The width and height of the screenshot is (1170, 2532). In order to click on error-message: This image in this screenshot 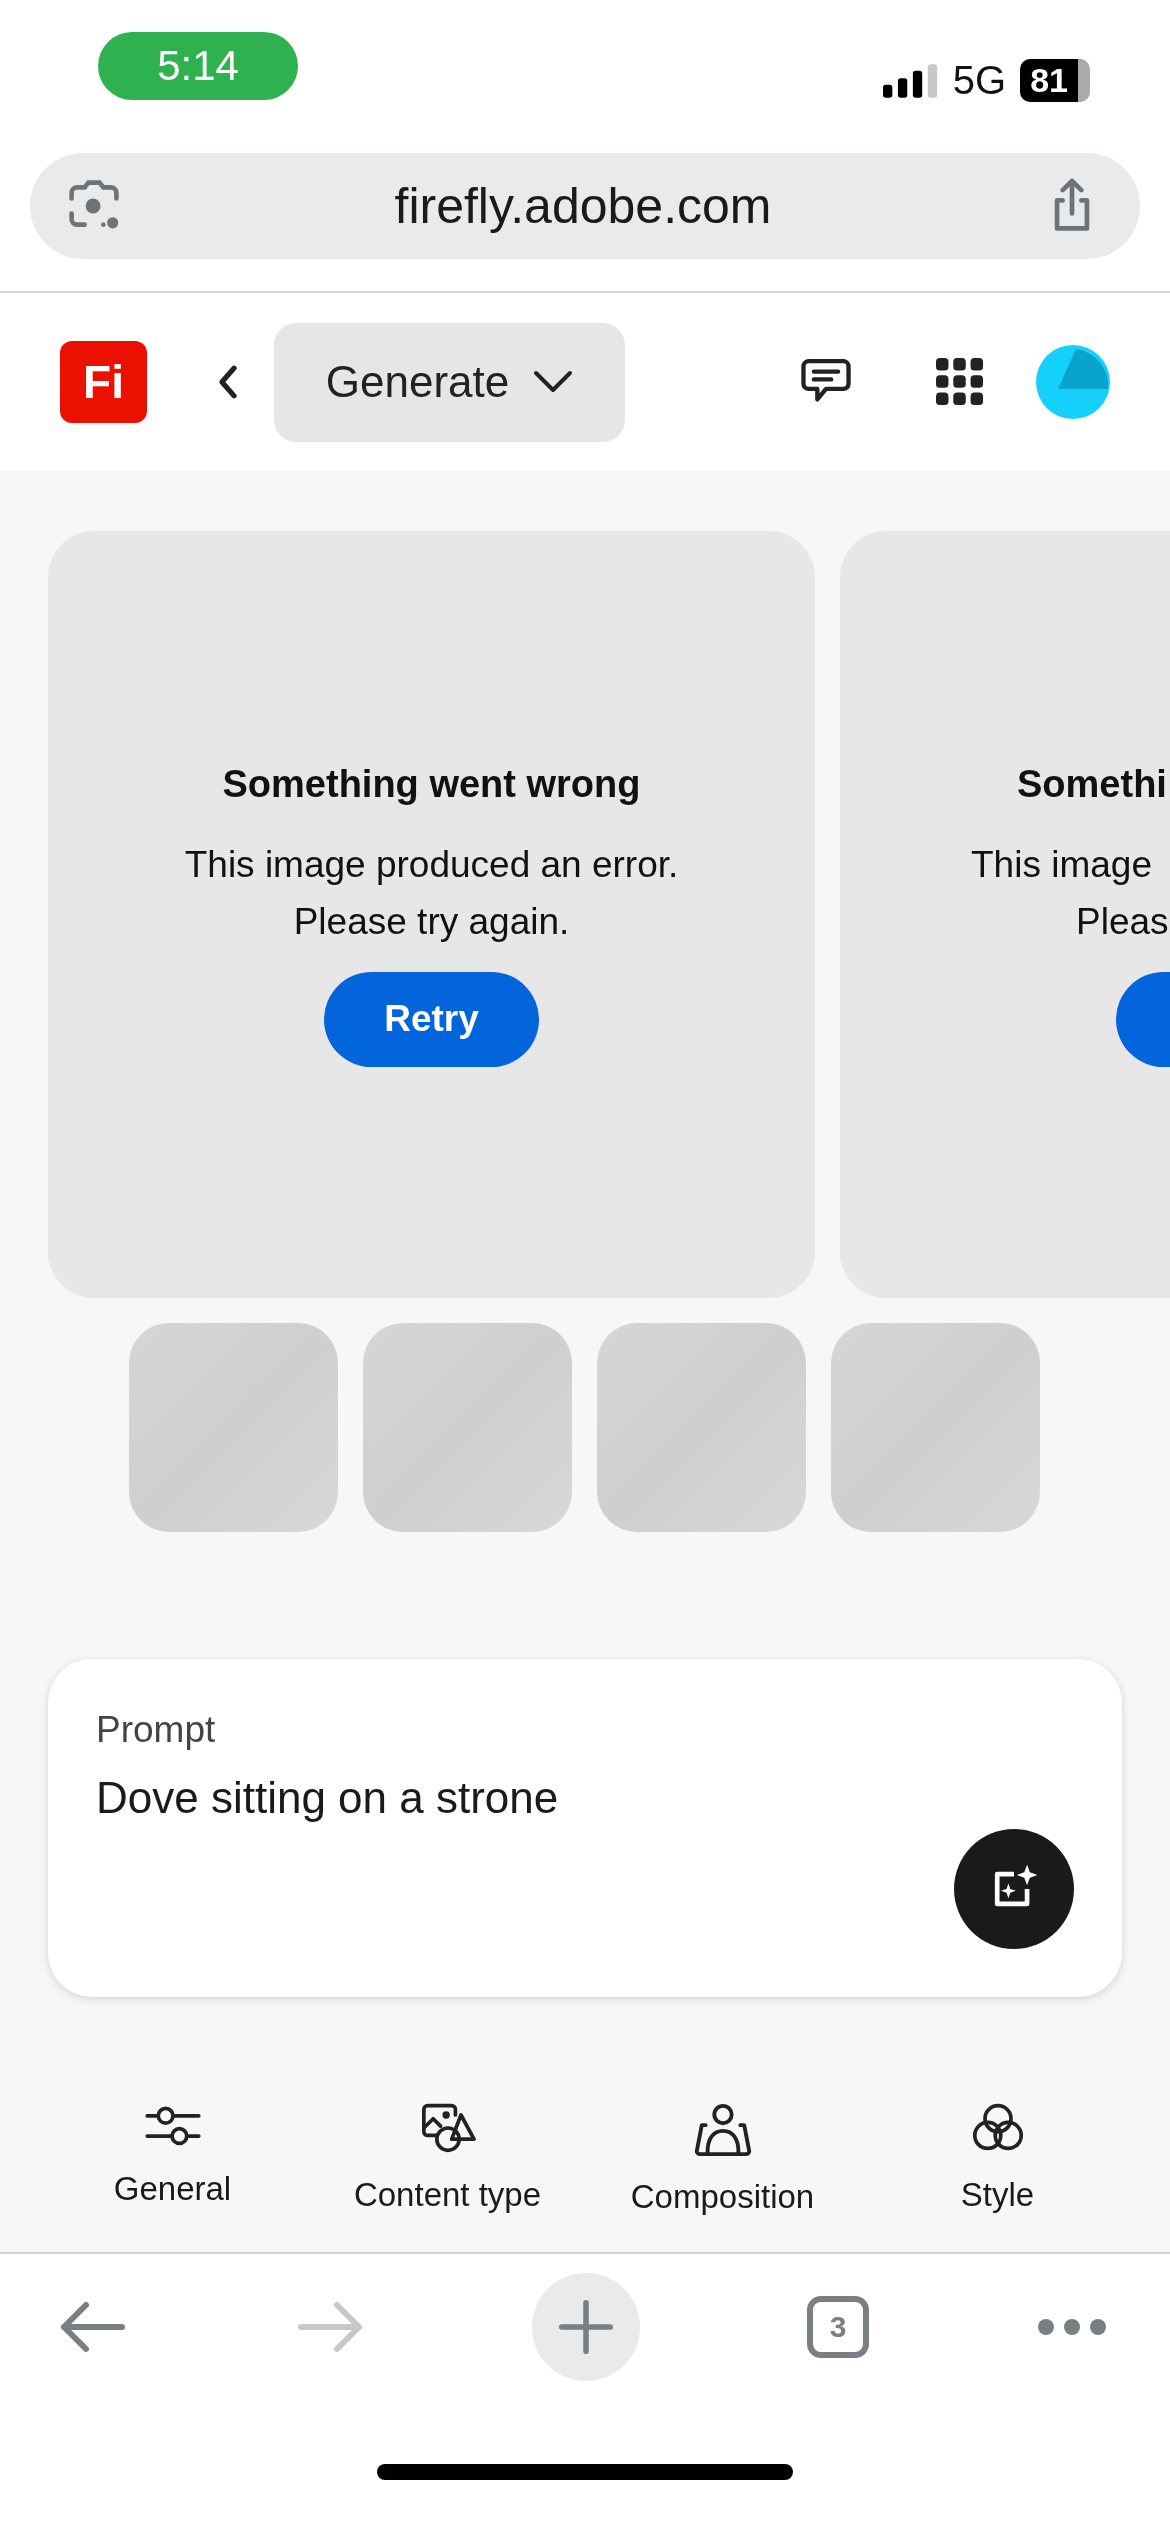, I will do `click(1061, 864)`.